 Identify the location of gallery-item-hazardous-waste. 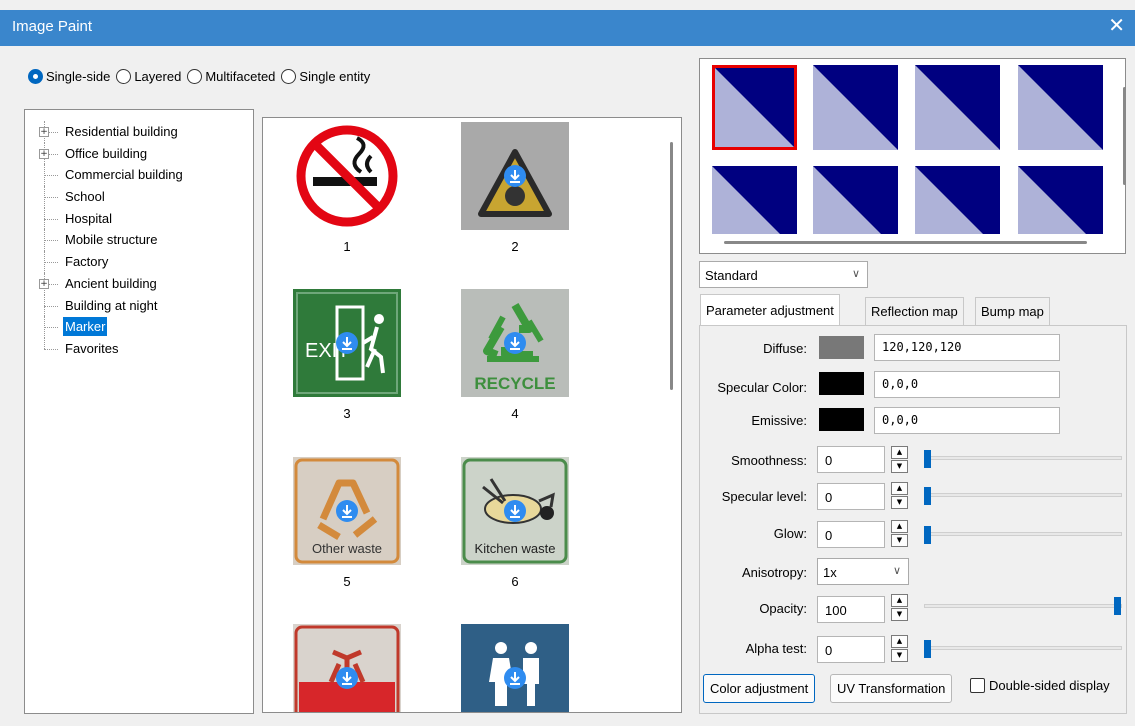
(347, 668).